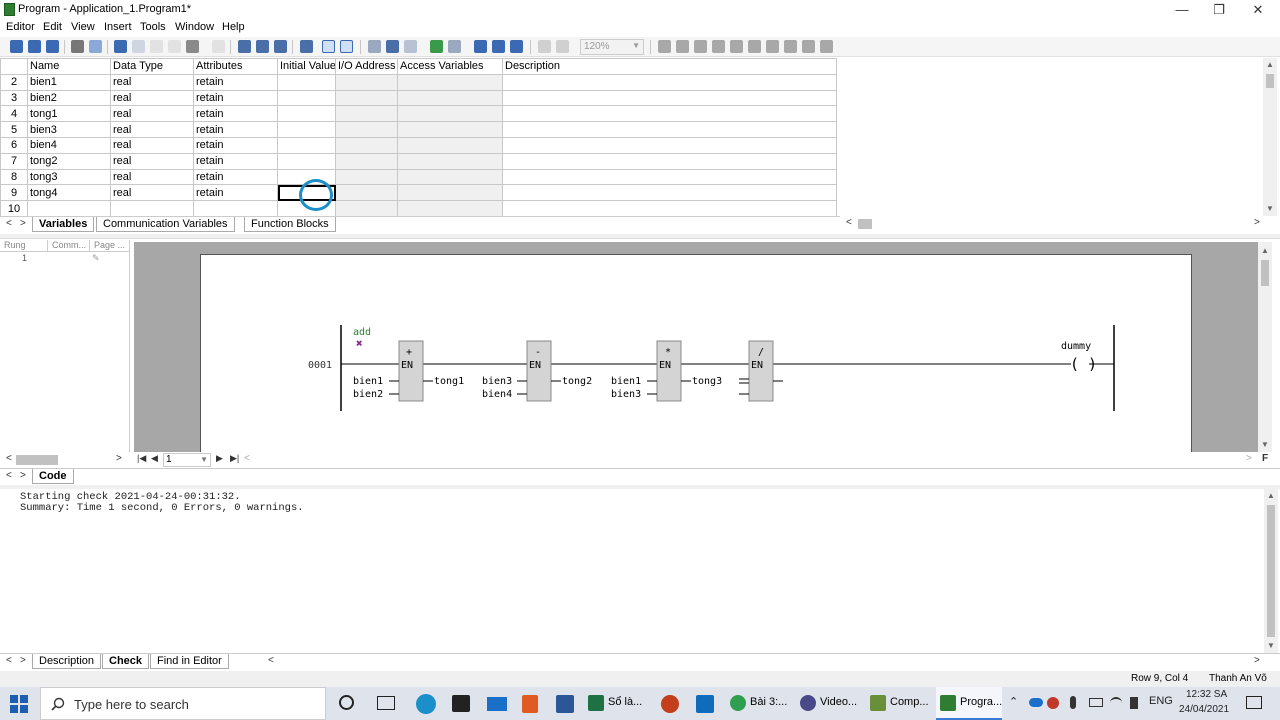 Image resolution: width=1280 pixels, height=720 pixels. What do you see at coordinates (1265, 458) in the screenshot?
I see `function-icon: F` at bounding box center [1265, 458].